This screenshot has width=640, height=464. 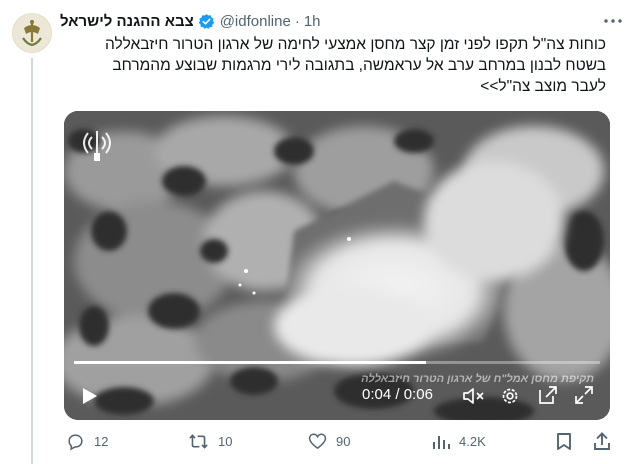 I want to click on popout-icon, so click(x=548, y=395).